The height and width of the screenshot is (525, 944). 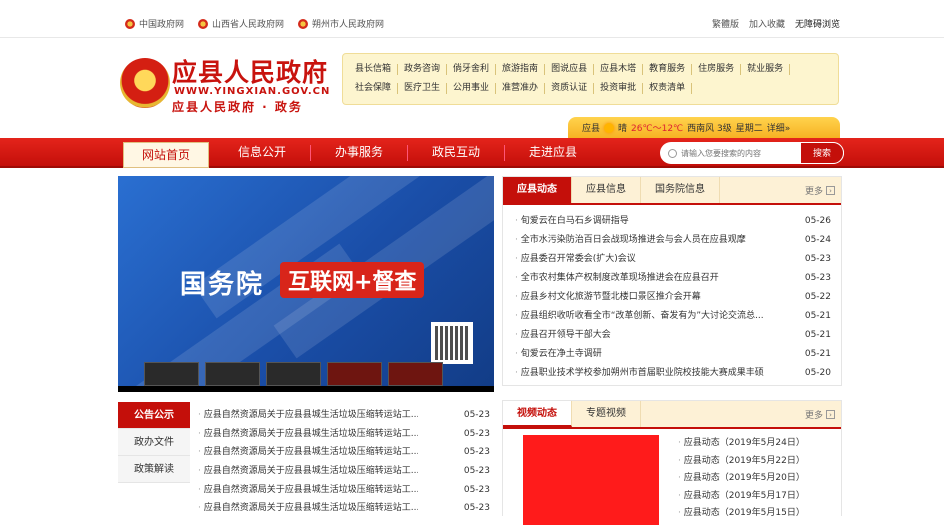 I want to click on list-item: 应县动态（2019年5月15日）, so click(x=741, y=514).